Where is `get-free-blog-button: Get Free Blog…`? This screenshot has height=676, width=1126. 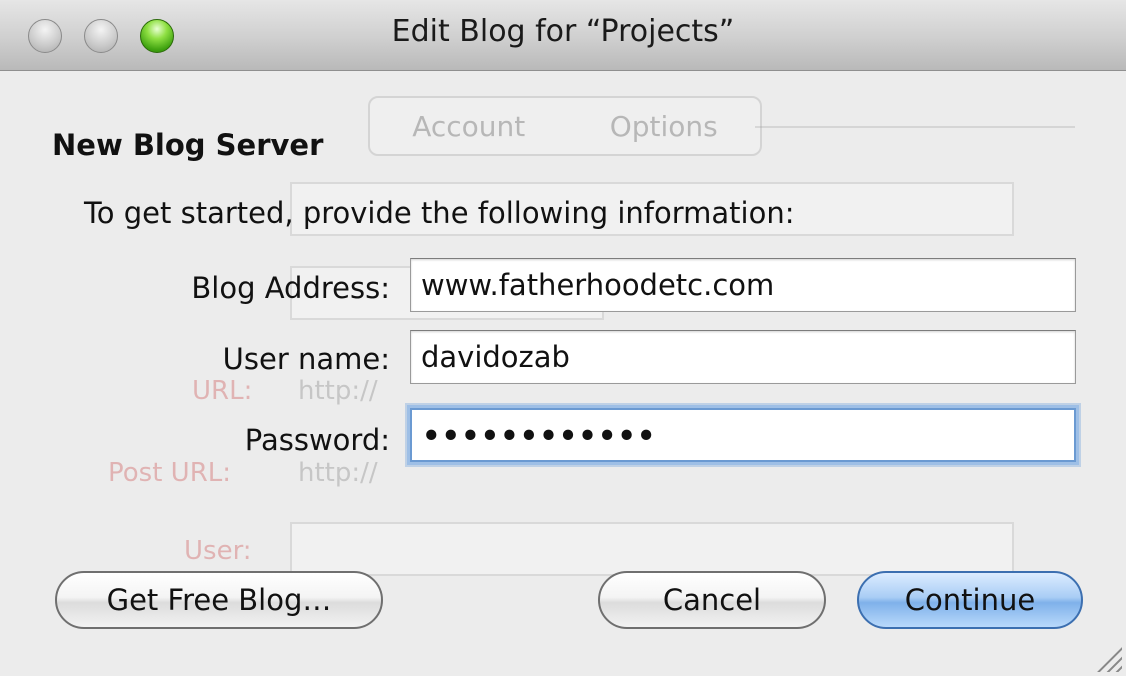 get-free-blog-button: Get Free Blog… is located at coordinates (219, 600).